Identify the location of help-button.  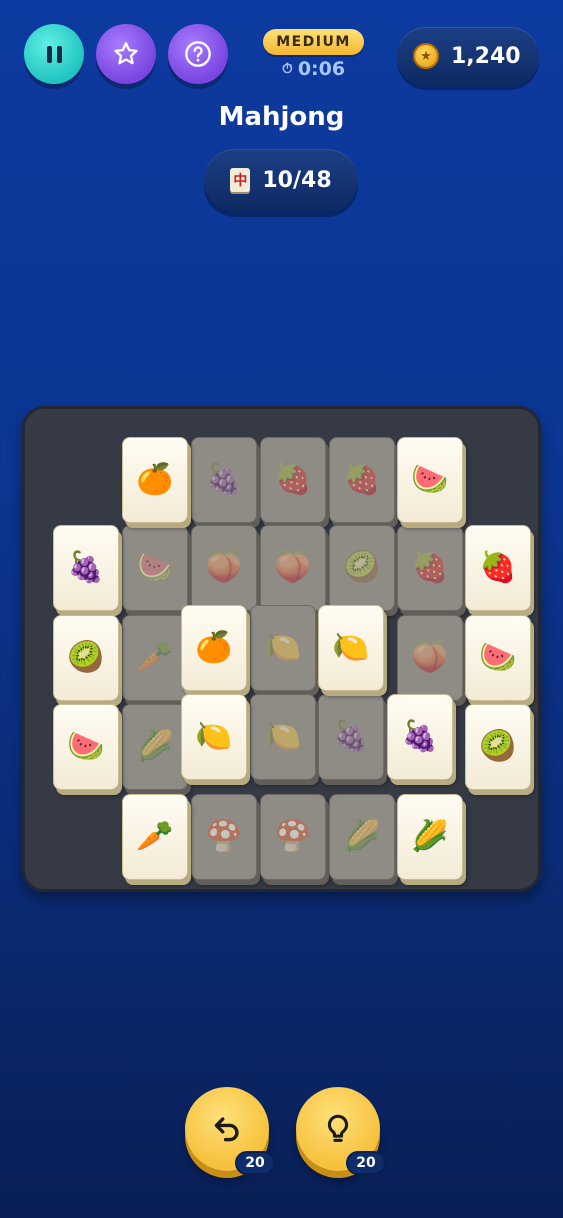
(198, 54).